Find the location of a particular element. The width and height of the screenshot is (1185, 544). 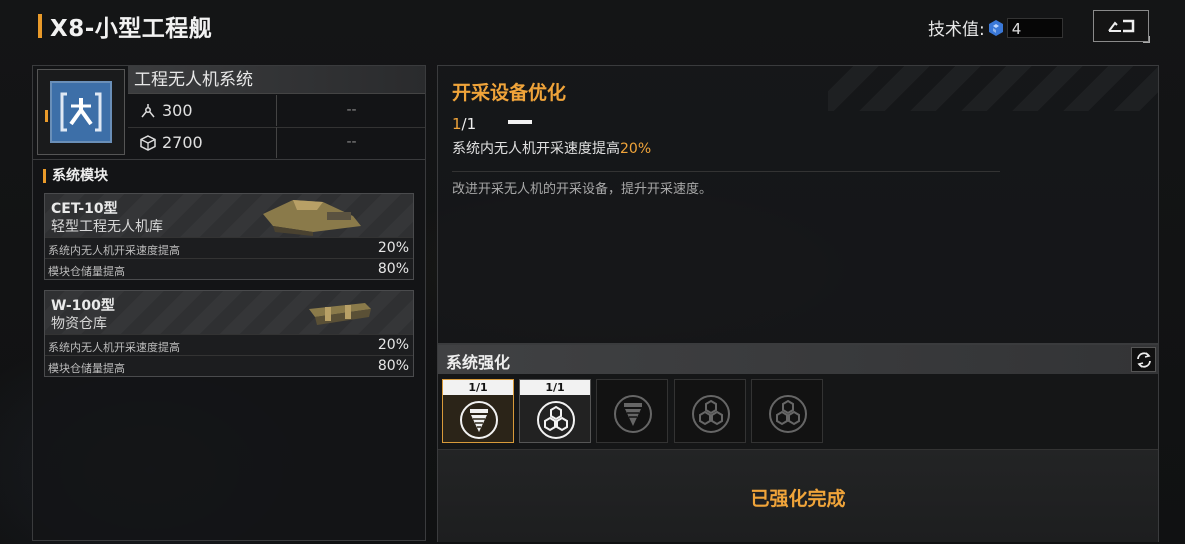

divider is located at coordinates (726, 171).